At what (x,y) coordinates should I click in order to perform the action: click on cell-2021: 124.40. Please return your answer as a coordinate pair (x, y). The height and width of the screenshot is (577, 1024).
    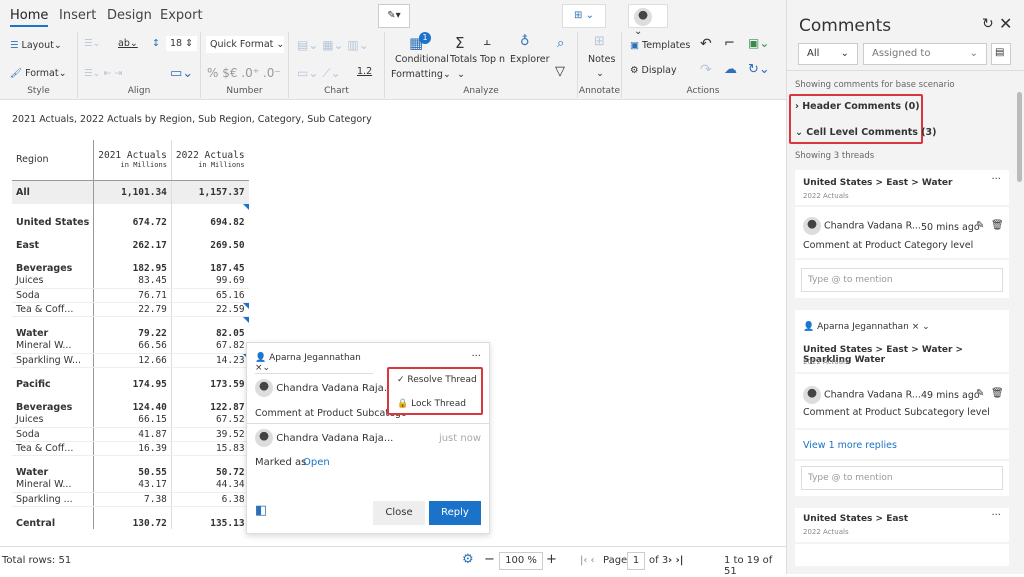
    Looking at the image, I should click on (132, 401).